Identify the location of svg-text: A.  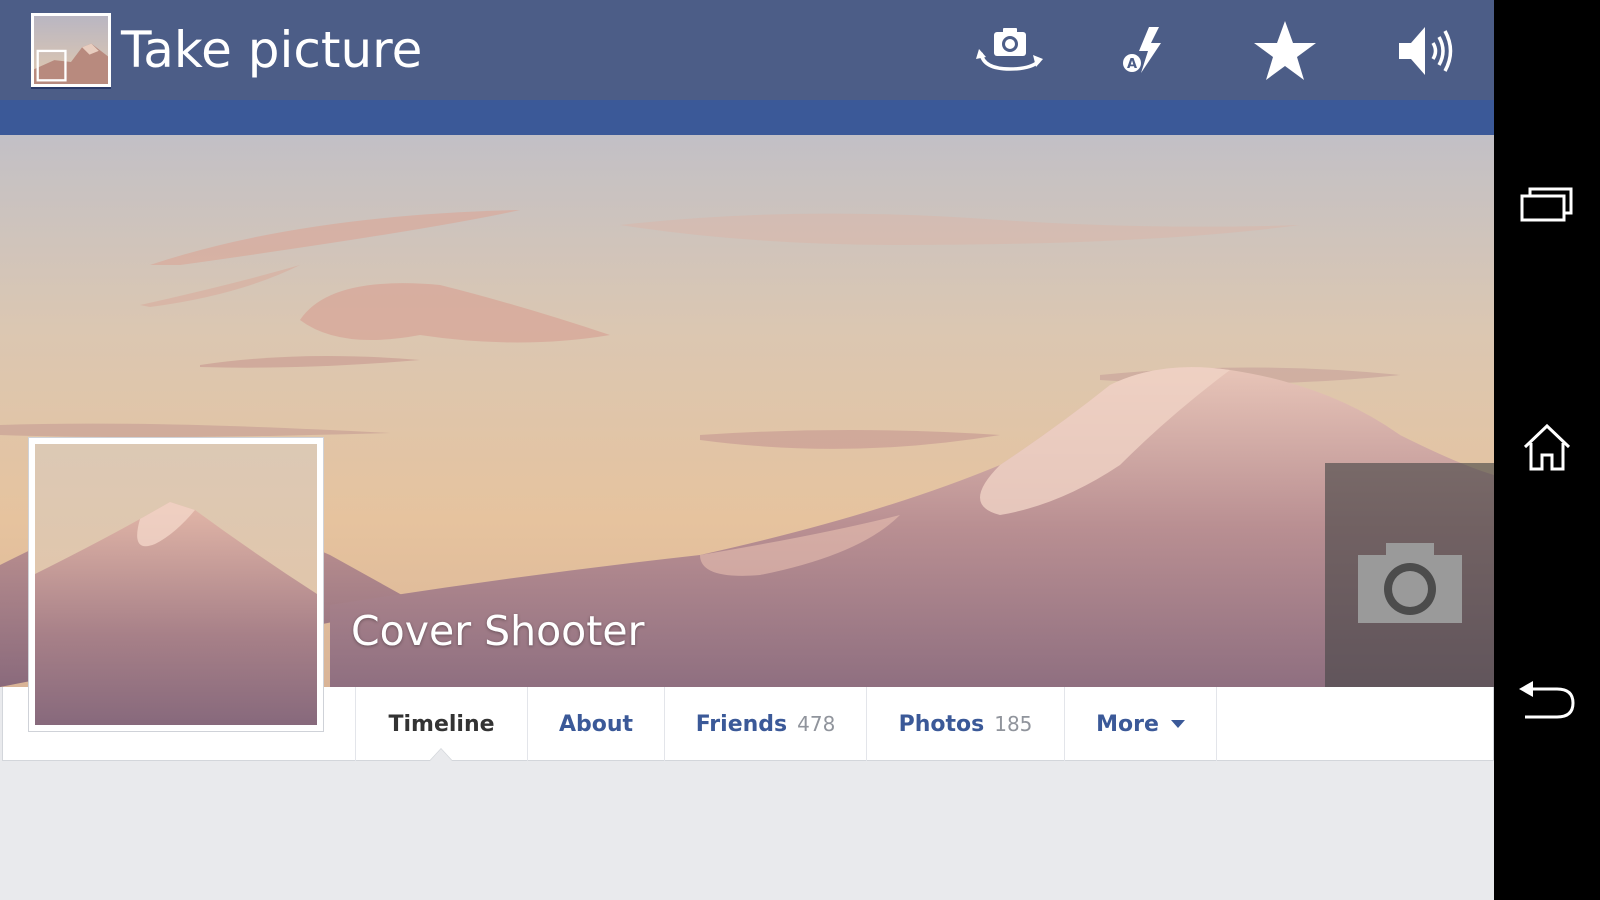
(1132, 64).